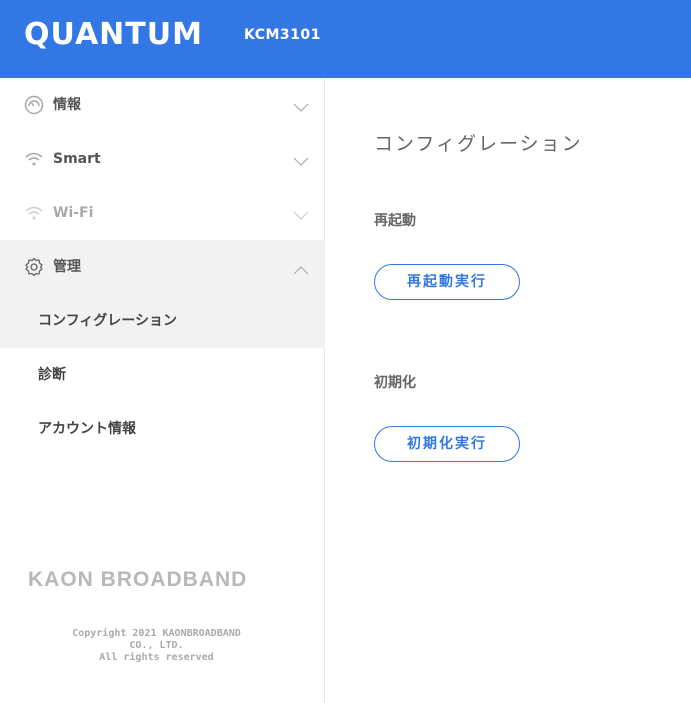  I want to click on sidebar-subitem-label: コンフィグレーション, so click(108, 321).